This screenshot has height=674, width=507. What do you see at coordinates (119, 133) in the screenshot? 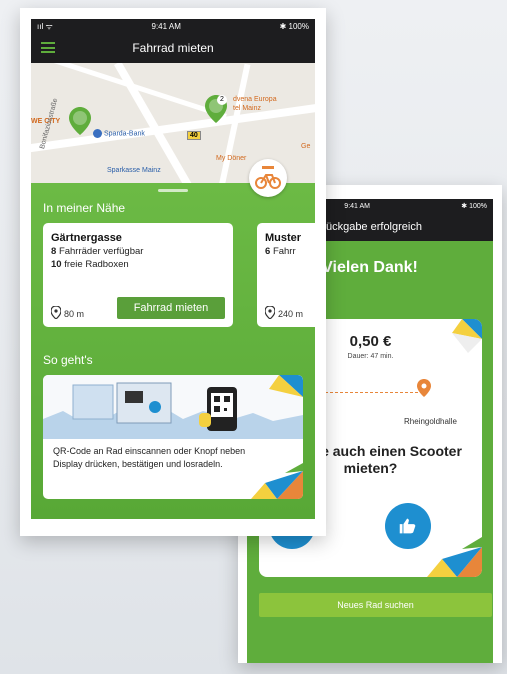
I see `map-label-bank: Sparda-Bank` at bounding box center [119, 133].